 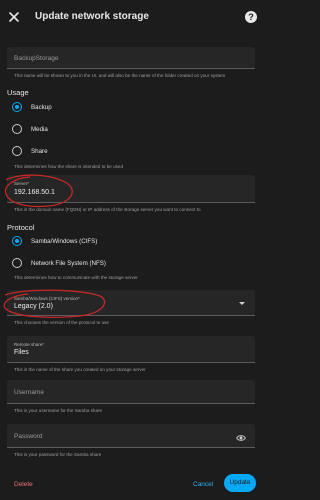 I want to click on dialog-title: Update network storage, so click(x=92, y=16).